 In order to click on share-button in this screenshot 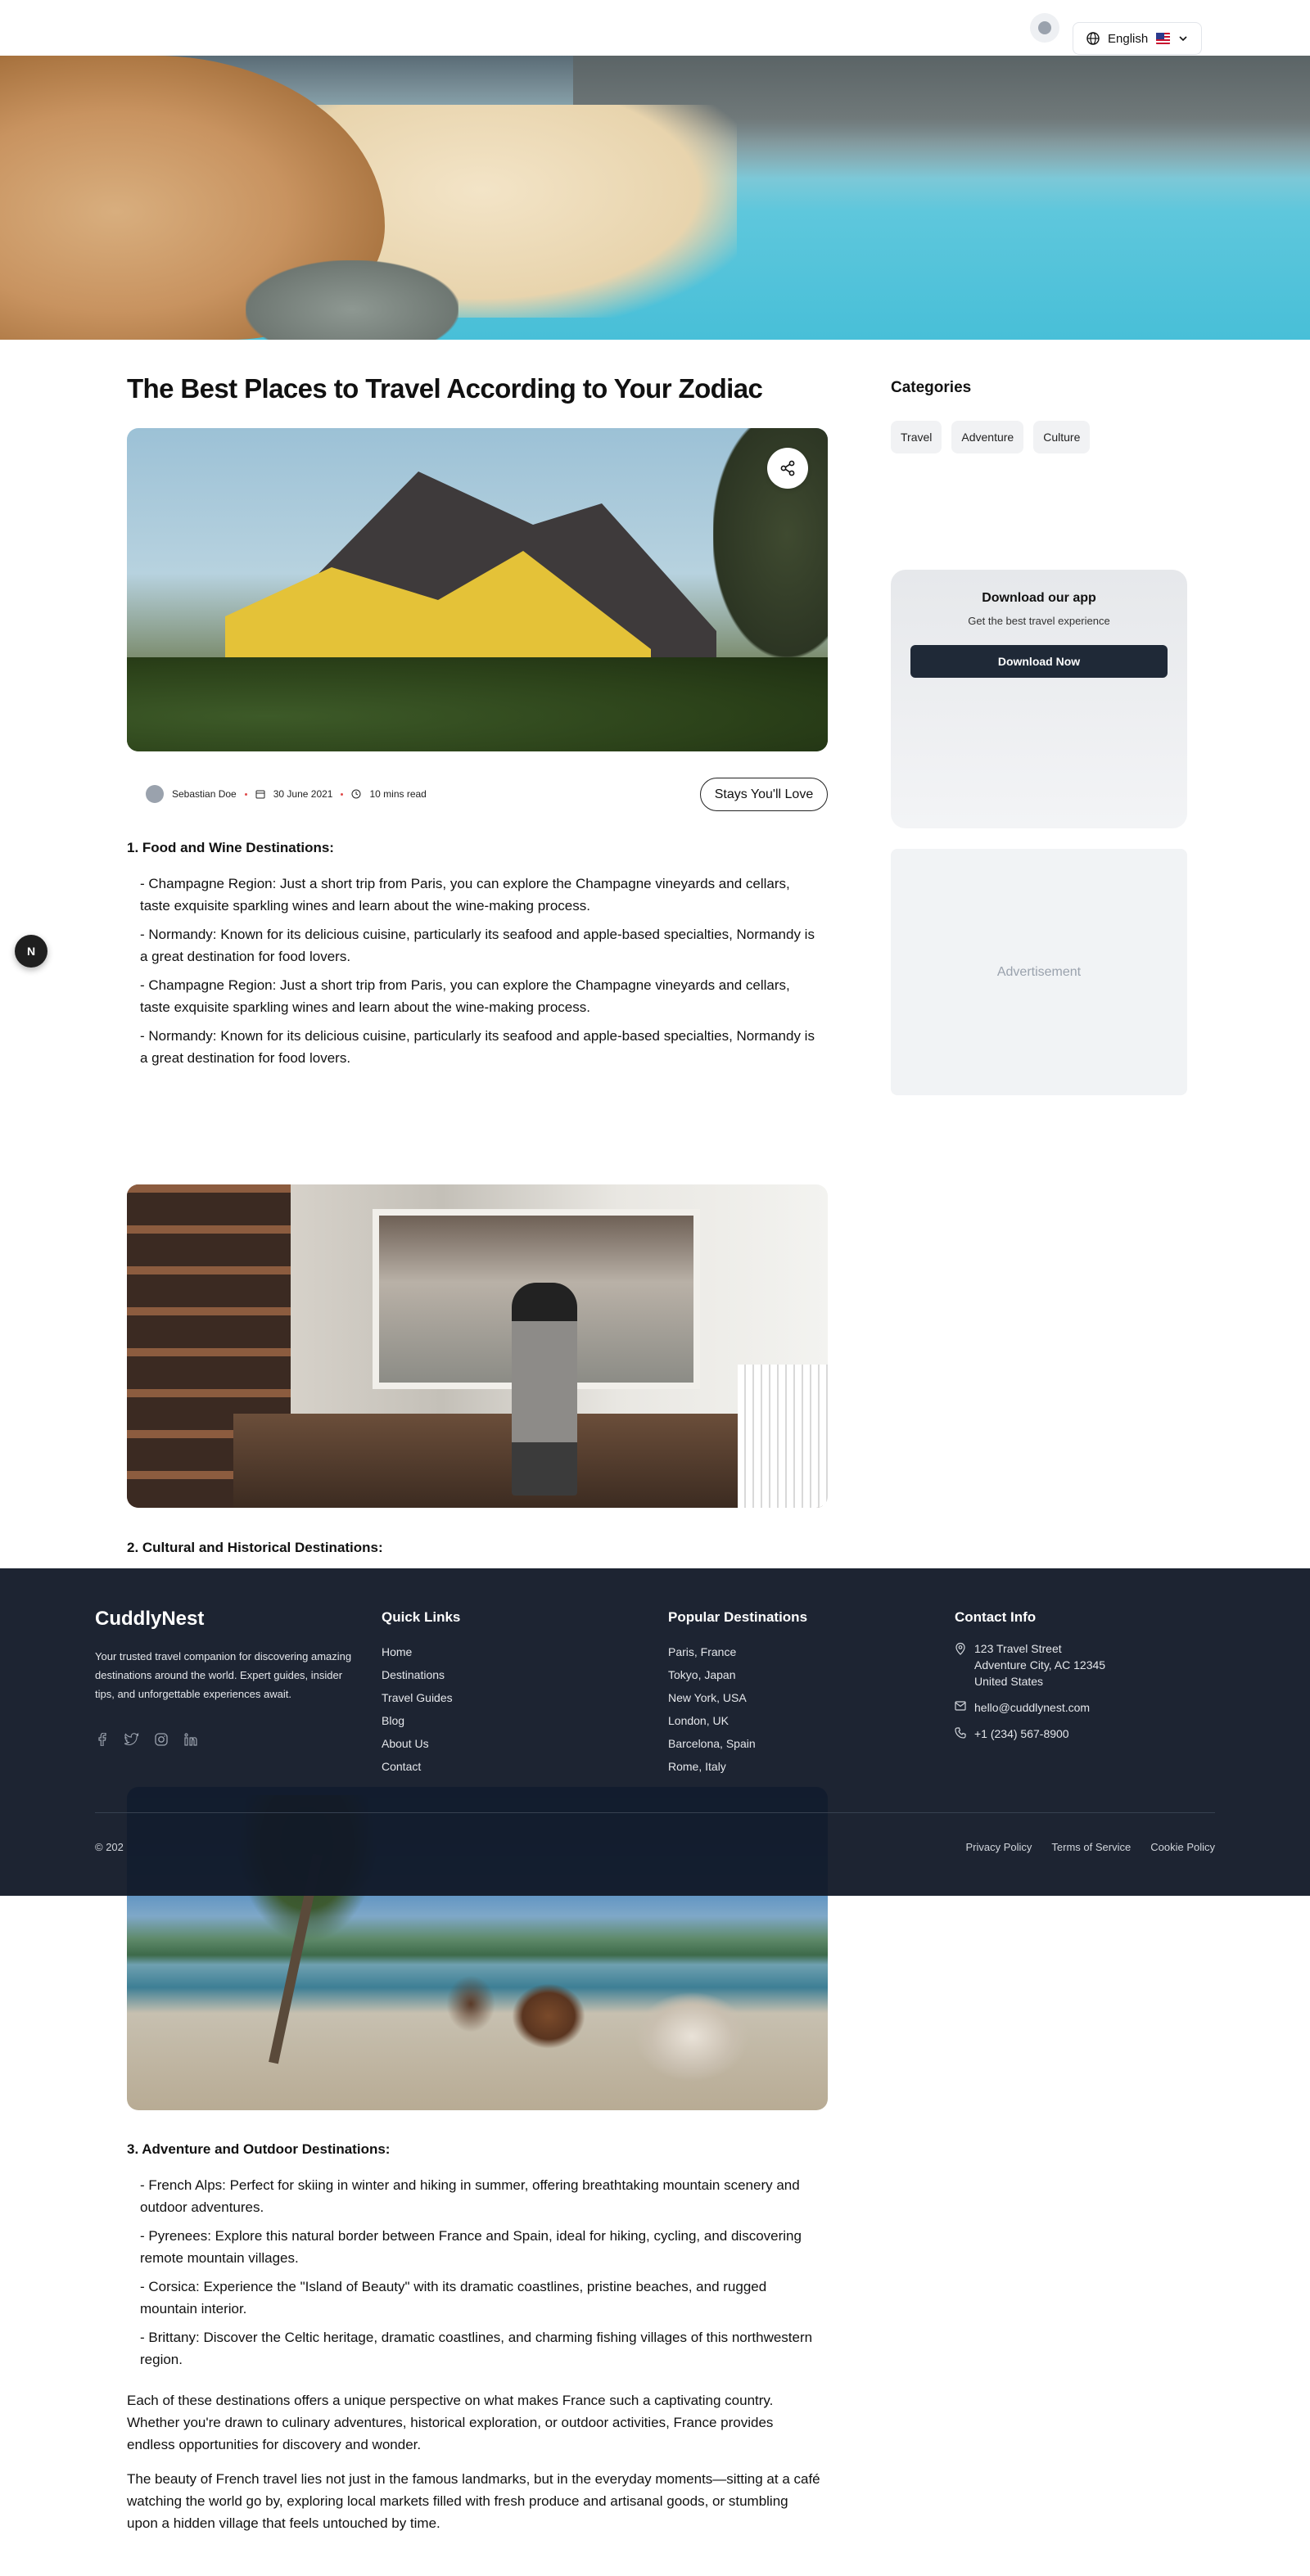, I will do `click(787, 468)`.